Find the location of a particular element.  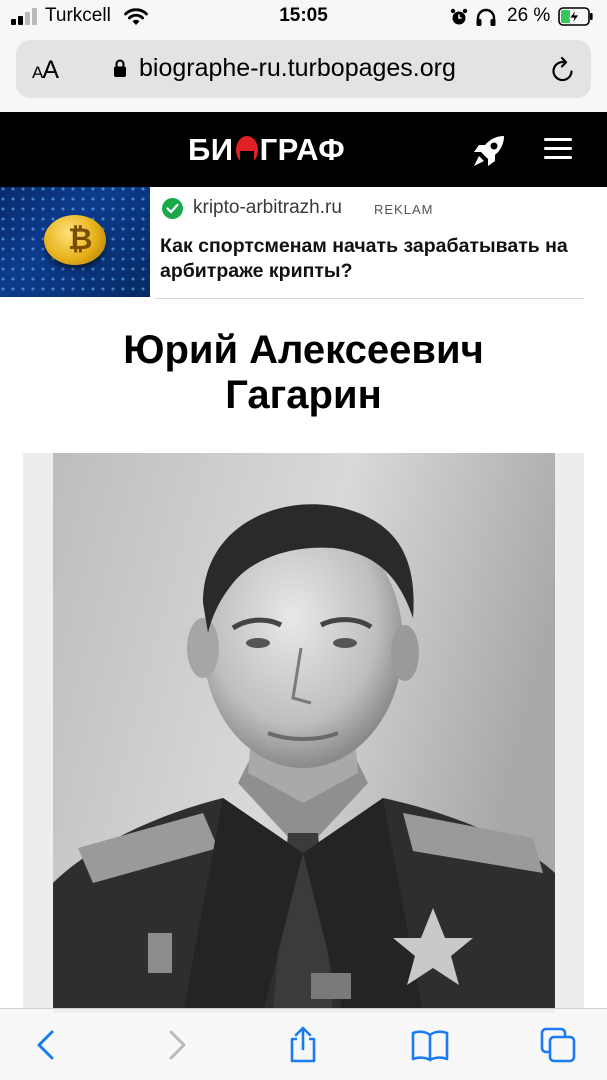

coin-symbol-icon: ₿ is located at coordinates (80, 239).